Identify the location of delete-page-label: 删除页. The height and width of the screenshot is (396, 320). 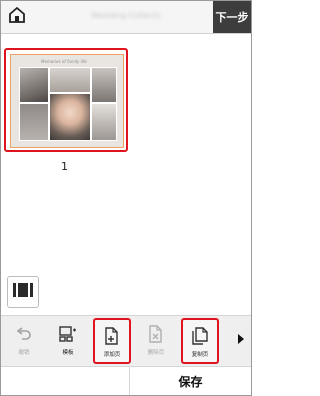
(156, 353).